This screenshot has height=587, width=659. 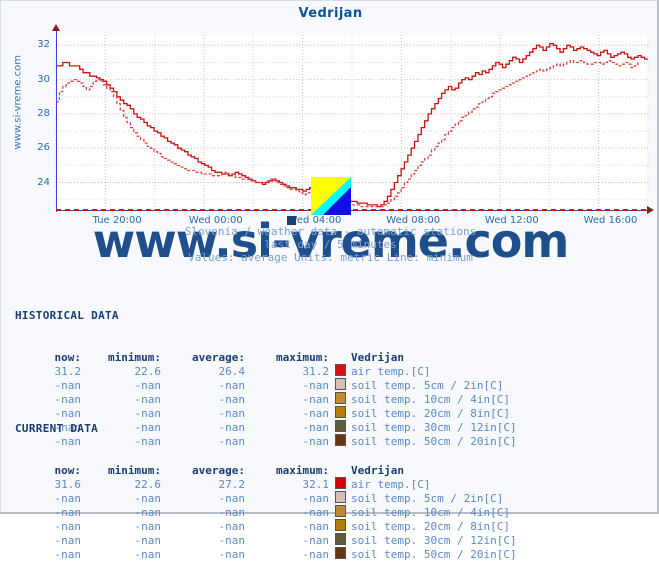 What do you see at coordinates (68, 371) in the screenshot?
I see `cell-now: 31.2` at bounding box center [68, 371].